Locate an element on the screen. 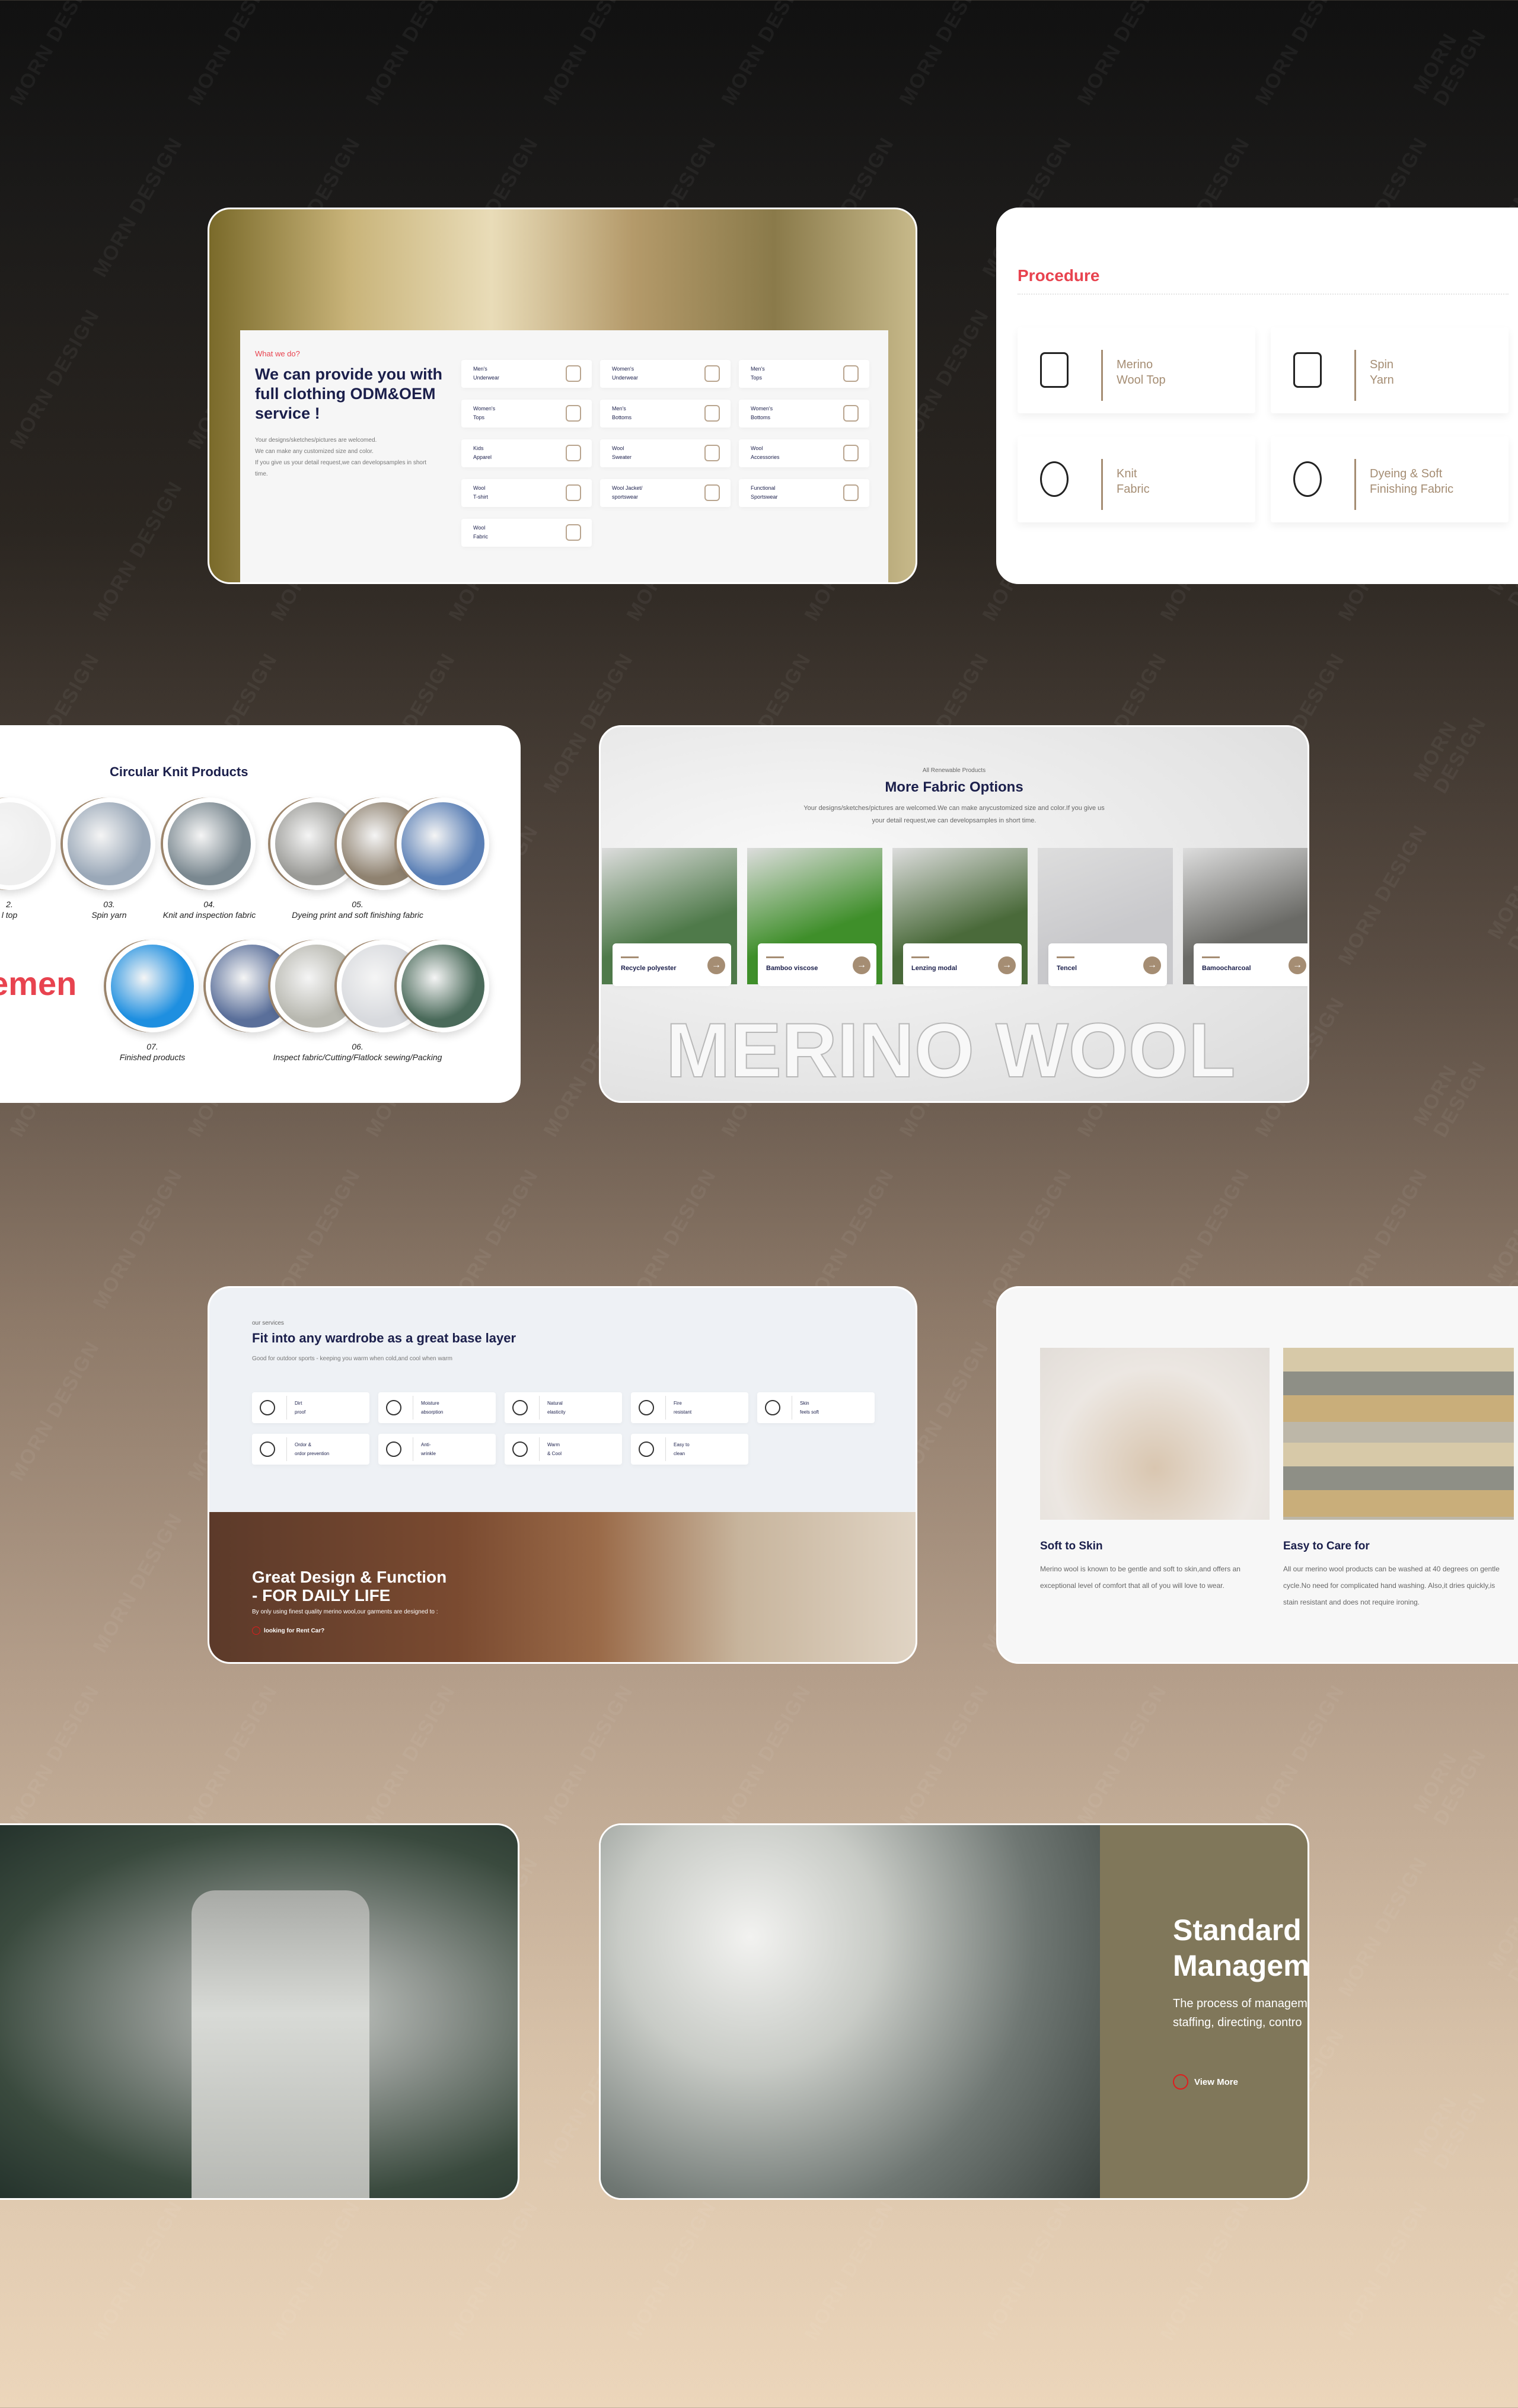 This screenshot has width=1518, height=2408. category-label: Men's Tops is located at coordinates (758, 373).